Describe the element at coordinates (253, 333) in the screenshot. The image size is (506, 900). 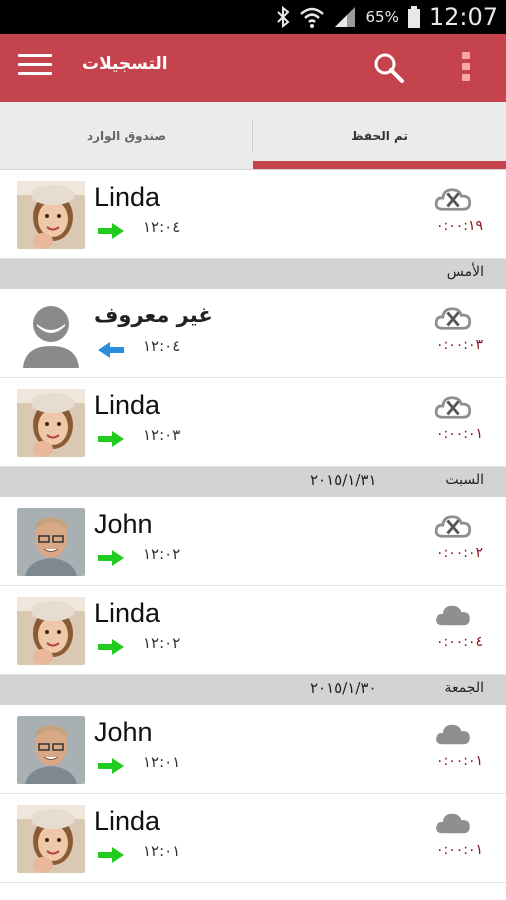
I see `recording-row: غير معروف ١٢:٠٤ ٠:٠٠:٠٣` at that location.